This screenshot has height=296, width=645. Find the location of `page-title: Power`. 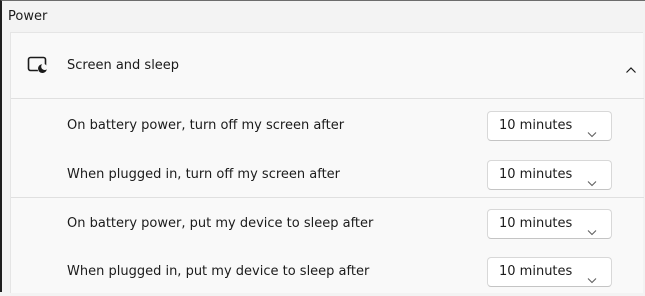

page-title: Power is located at coordinates (28, 16).